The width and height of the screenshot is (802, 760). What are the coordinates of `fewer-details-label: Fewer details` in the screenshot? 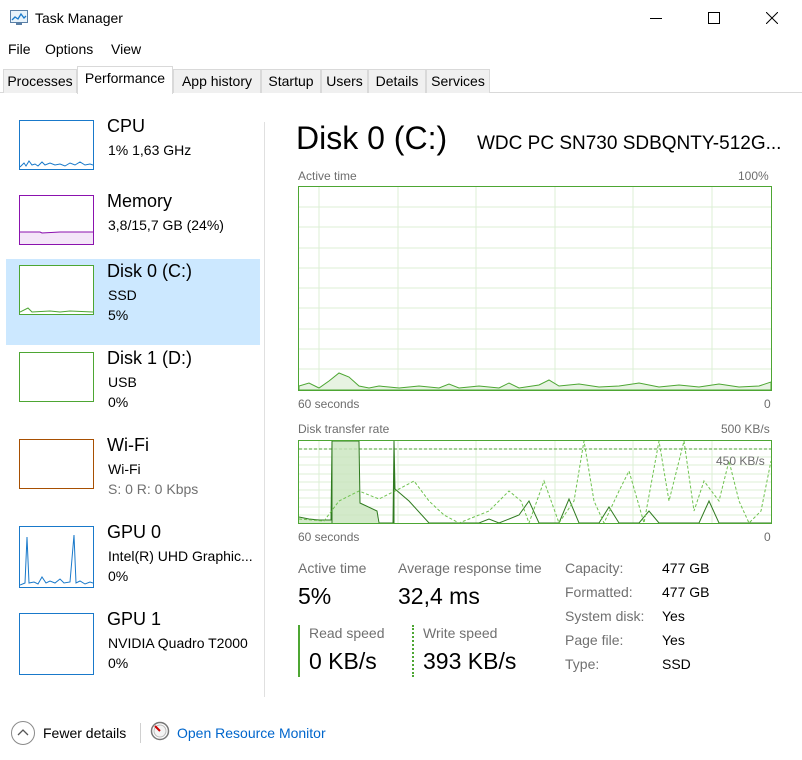 It's located at (85, 733).